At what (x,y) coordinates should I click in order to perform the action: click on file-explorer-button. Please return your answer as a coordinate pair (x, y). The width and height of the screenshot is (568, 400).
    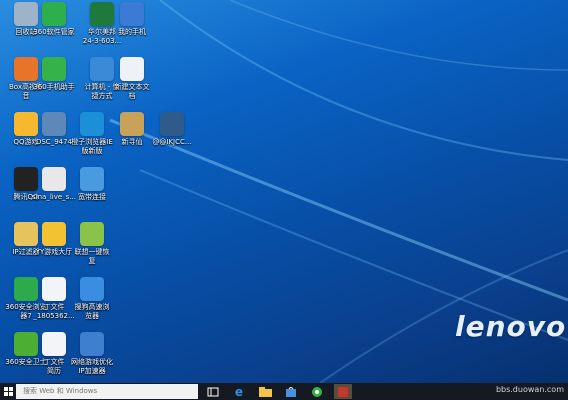
    Looking at the image, I should click on (265, 391).